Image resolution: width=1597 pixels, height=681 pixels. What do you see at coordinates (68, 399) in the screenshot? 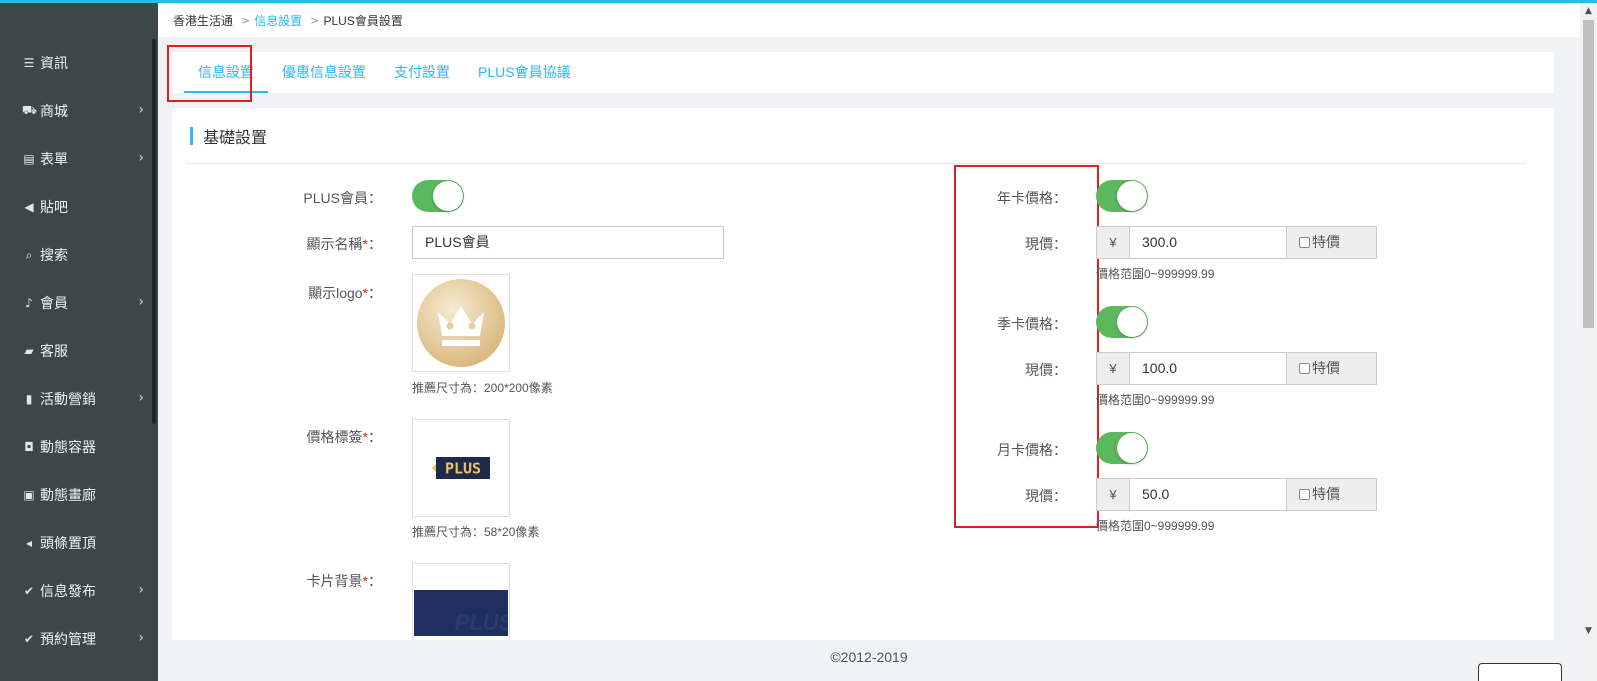
I see `sidebar-item-label: 活動營銷` at bounding box center [68, 399].